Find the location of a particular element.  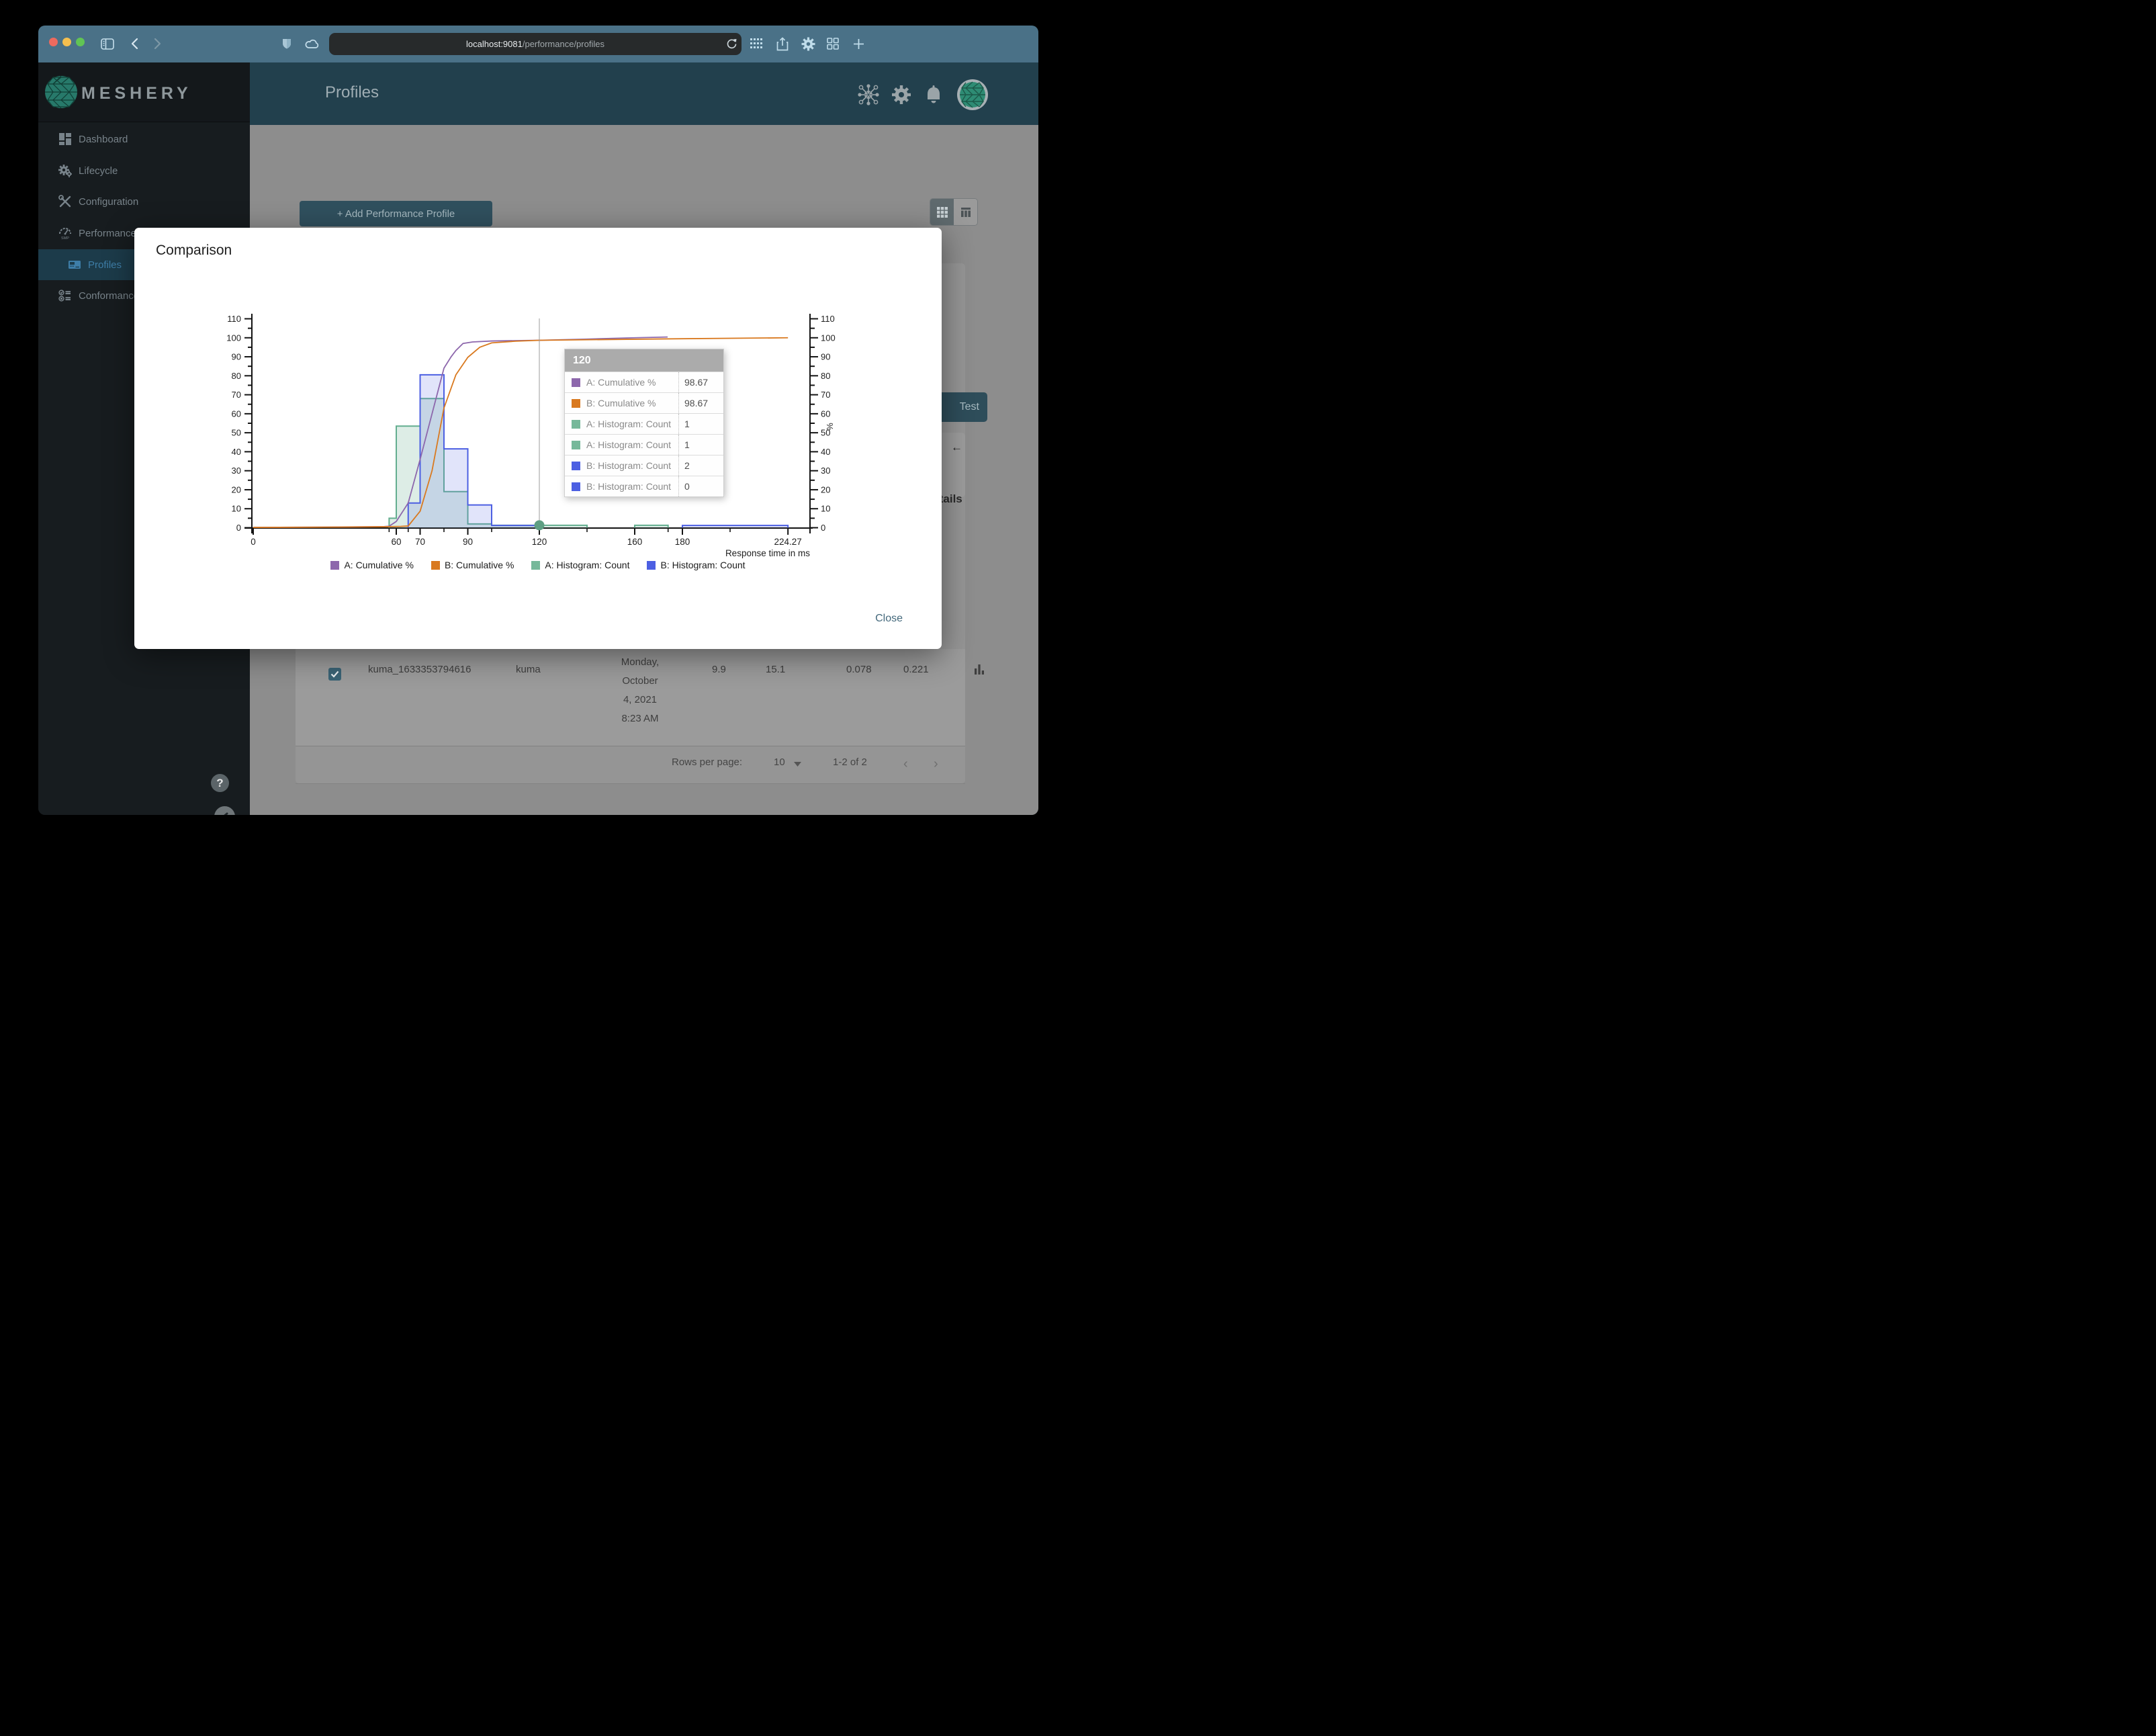

legend-item: B: Cumulative % is located at coordinates (472, 565).